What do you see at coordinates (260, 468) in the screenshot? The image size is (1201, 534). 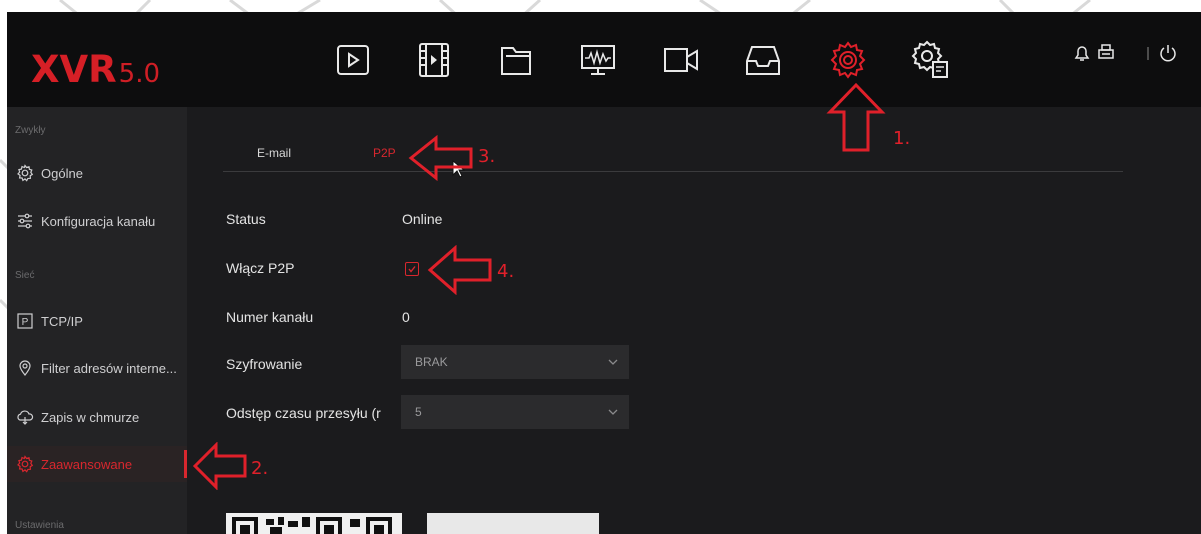 I see `annotation-label-2: 2.` at bounding box center [260, 468].